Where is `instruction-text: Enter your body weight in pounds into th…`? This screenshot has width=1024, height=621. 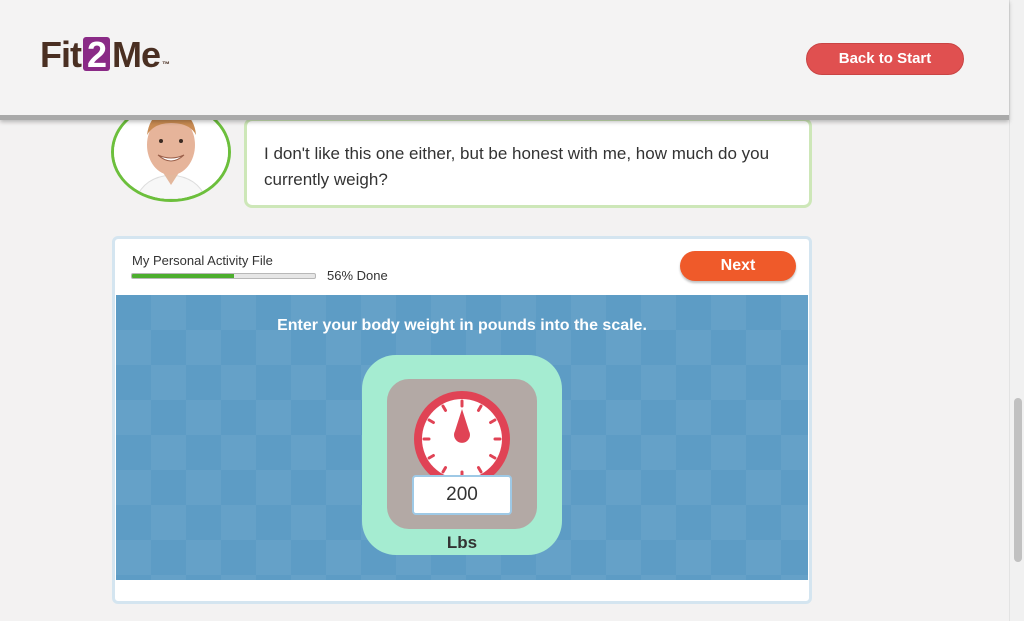 instruction-text: Enter your body weight in pounds into th… is located at coordinates (462, 325).